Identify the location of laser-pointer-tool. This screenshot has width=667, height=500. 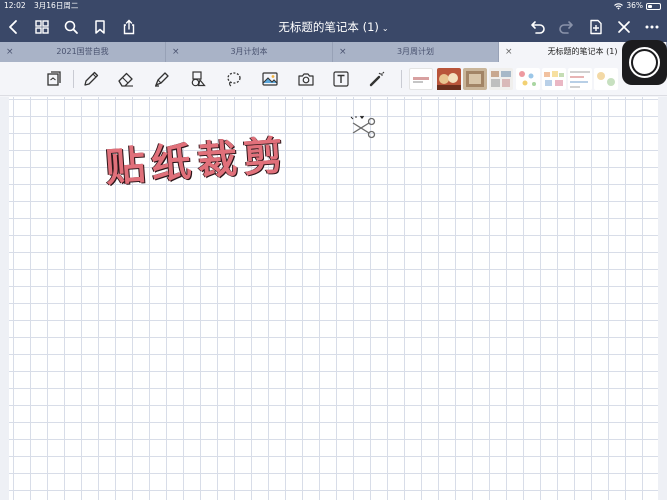
(377, 79).